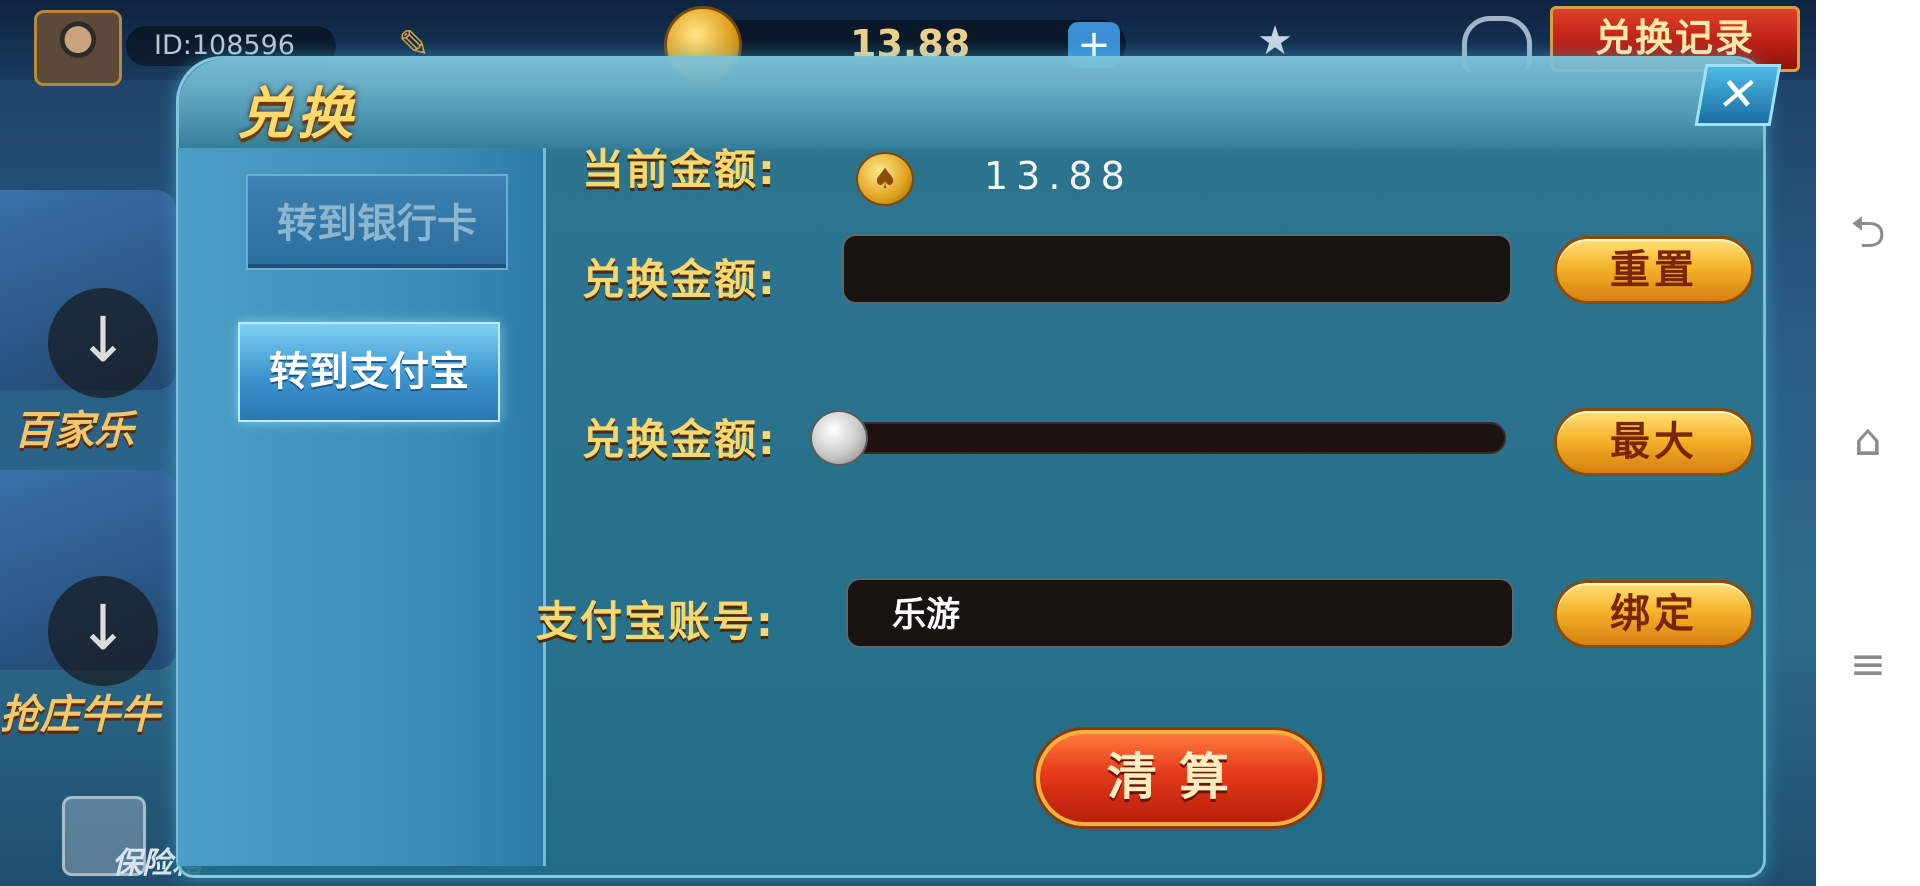  I want to click on avatar, so click(78, 48).